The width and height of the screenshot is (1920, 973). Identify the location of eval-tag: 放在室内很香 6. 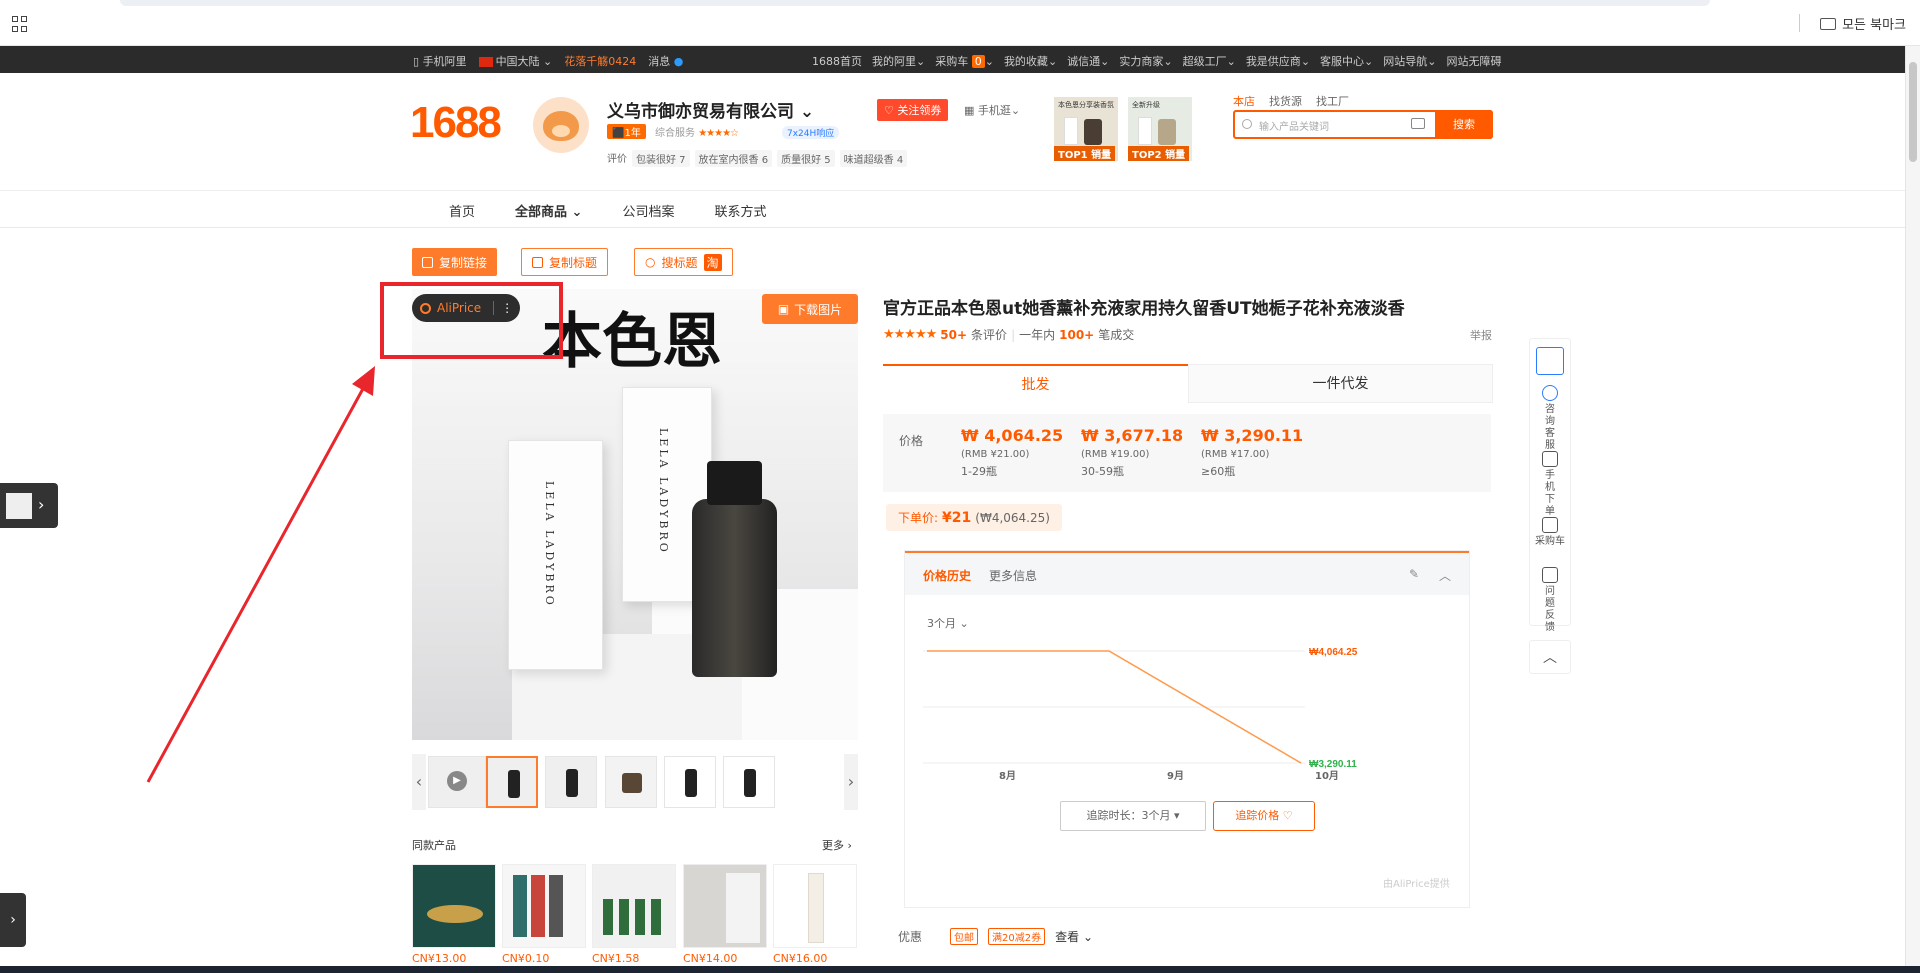
(733, 158).